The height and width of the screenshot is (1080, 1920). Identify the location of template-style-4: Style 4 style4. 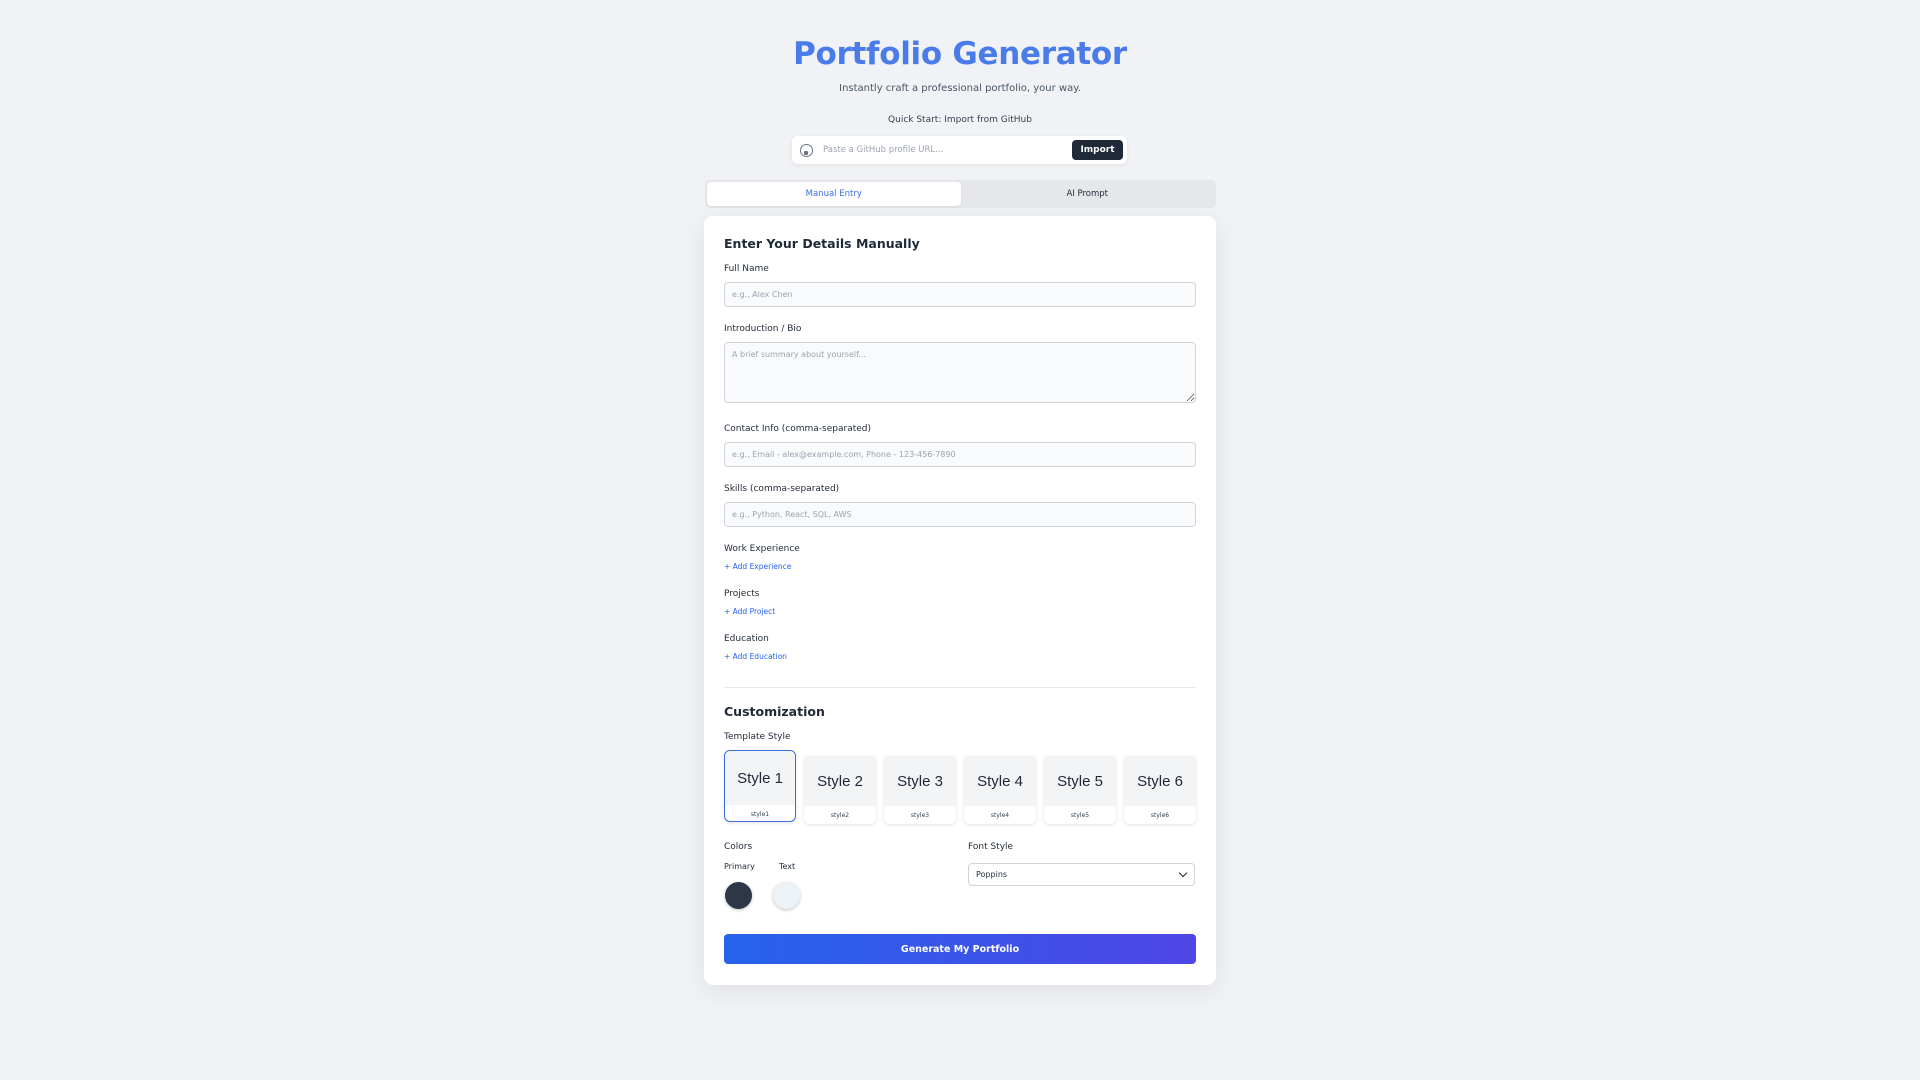
(1000, 790).